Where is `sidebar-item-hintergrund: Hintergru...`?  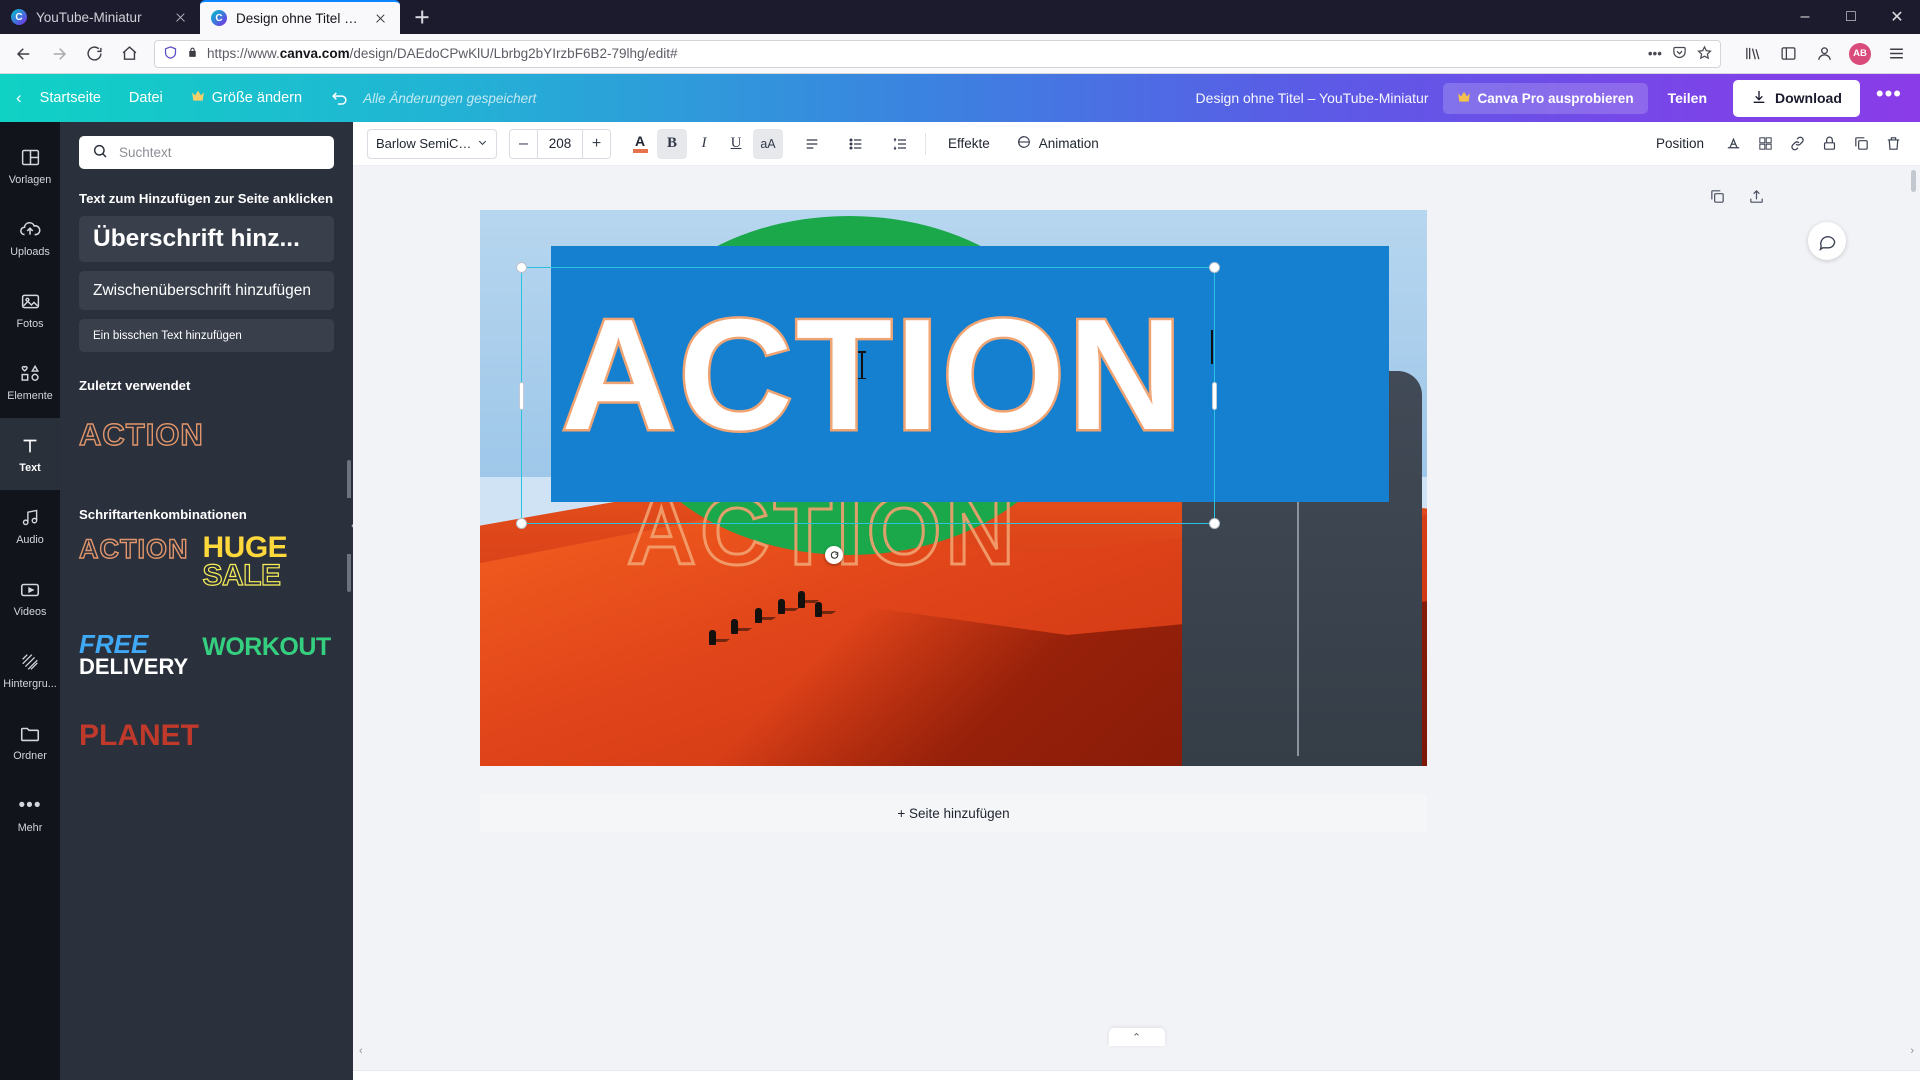 sidebar-item-hintergrund: Hintergru... is located at coordinates (30, 670).